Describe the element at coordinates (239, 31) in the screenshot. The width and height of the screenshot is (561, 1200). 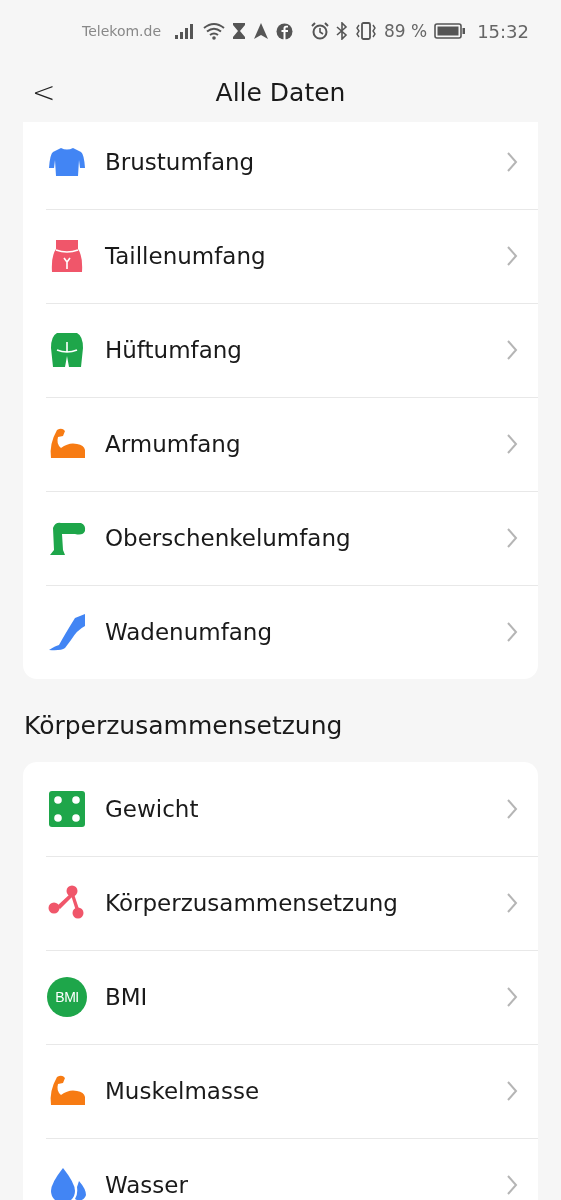
I see `hourglass-icon` at that location.